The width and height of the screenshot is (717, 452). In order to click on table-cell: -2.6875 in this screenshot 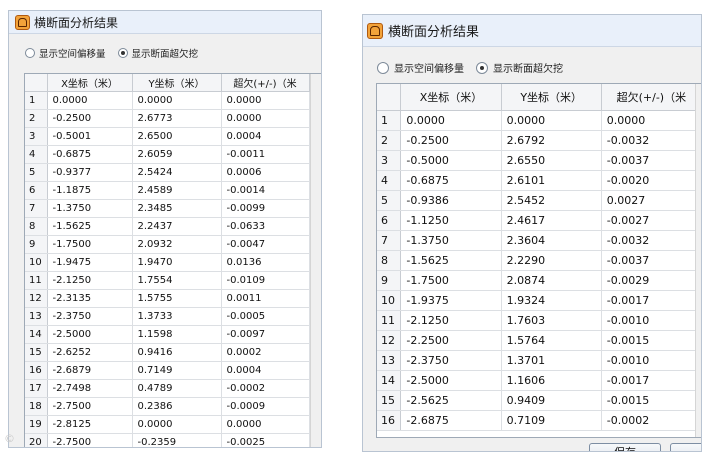, I will do `click(451, 420)`.